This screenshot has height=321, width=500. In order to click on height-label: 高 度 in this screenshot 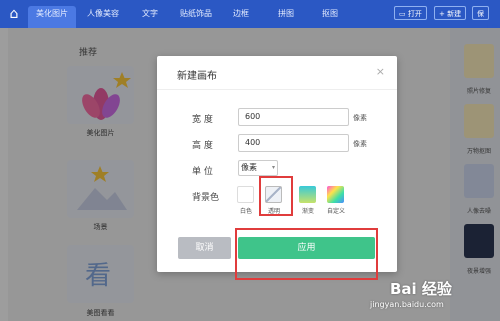, I will do `click(202, 146)`.